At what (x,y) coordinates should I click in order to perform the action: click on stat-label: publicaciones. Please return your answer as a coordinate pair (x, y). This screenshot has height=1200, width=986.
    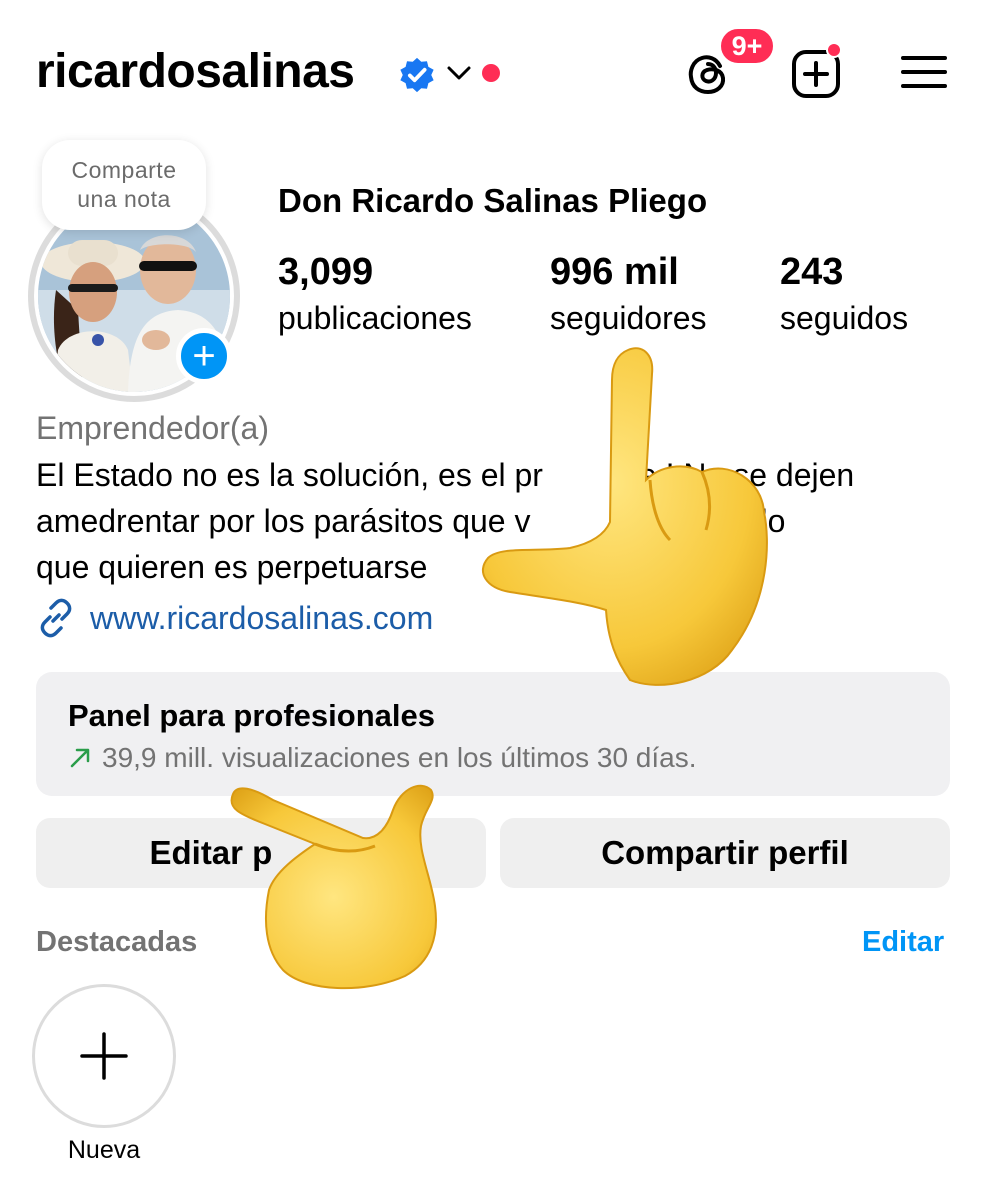
    Looking at the image, I should click on (375, 318).